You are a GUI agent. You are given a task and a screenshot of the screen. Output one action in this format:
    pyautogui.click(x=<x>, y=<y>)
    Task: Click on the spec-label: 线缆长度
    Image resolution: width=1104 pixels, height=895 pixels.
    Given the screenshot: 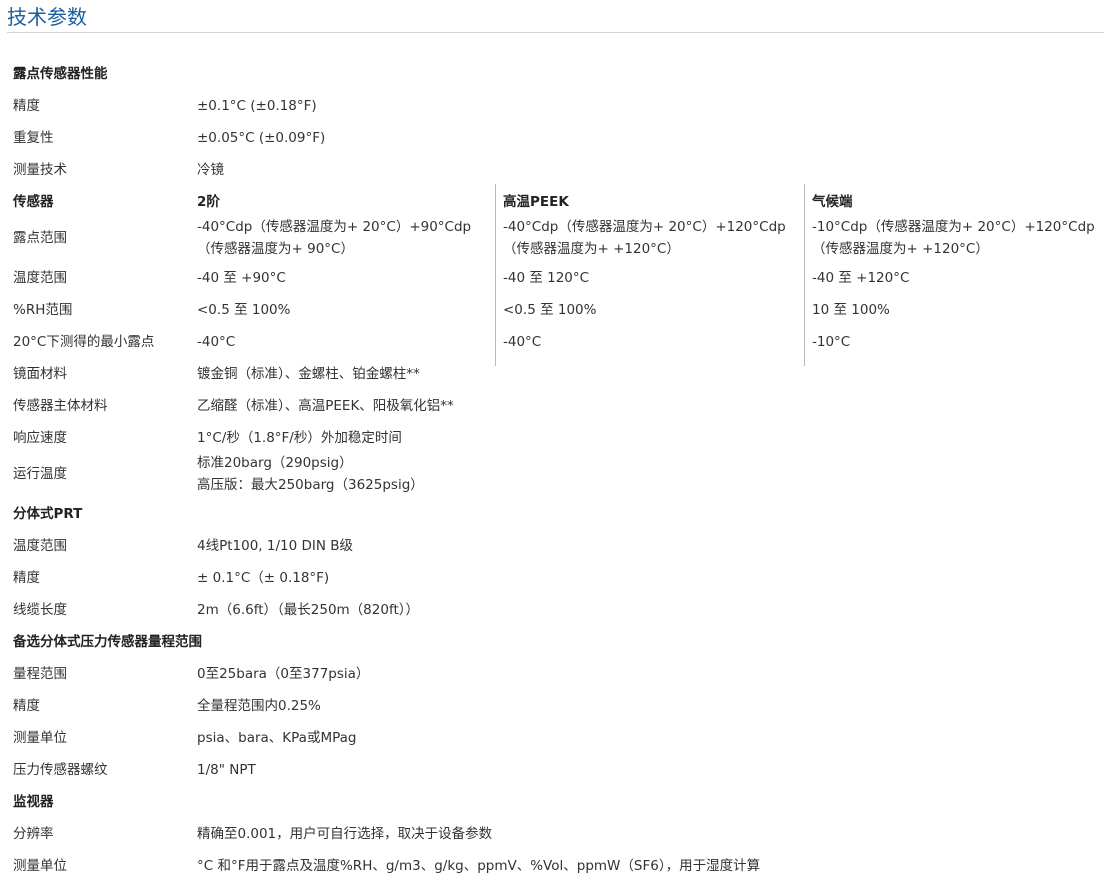 What is the action you would take?
    pyautogui.click(x=40, y=610)
    